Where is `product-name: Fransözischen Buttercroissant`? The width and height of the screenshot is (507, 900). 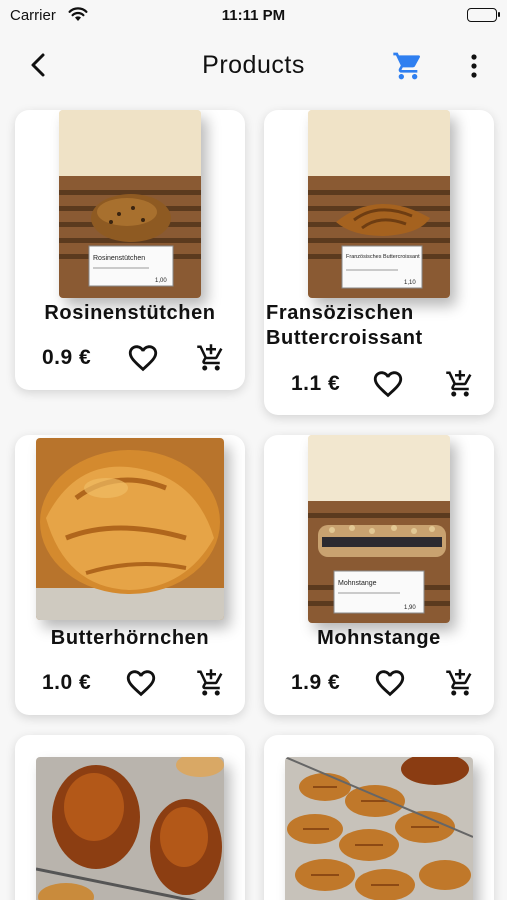
product-name: Fransözischen Buttercroissant is located at coordinates (344, 325).